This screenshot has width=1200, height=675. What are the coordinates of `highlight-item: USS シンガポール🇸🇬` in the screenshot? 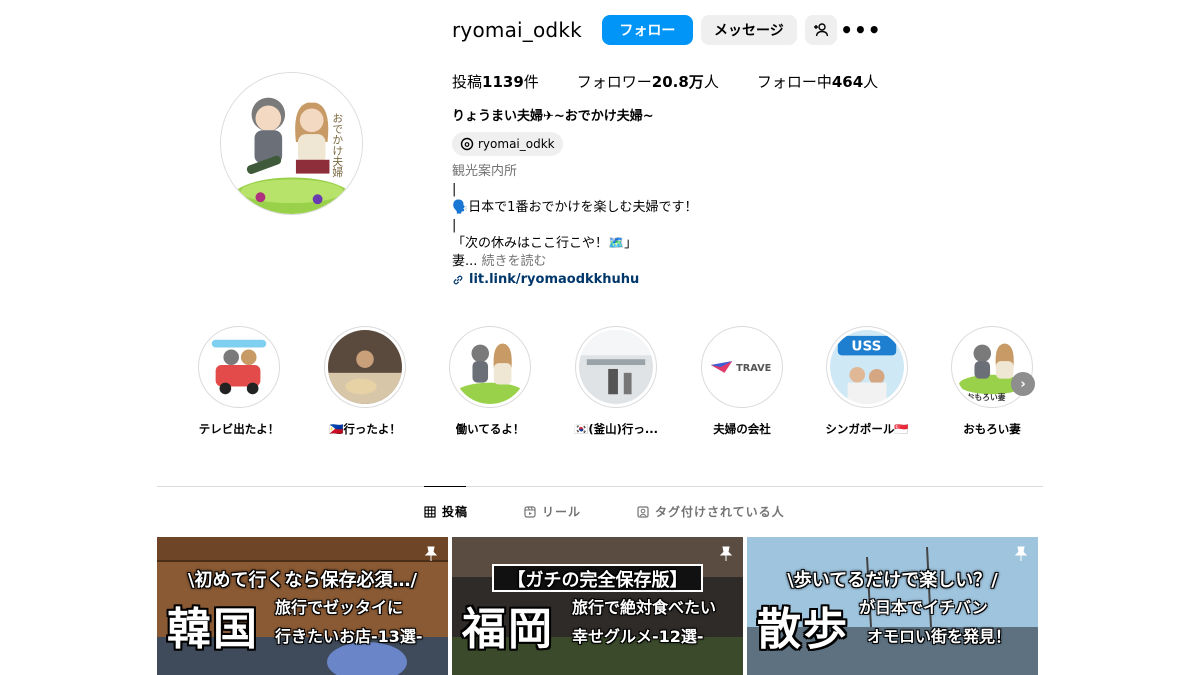 It's located at (867, 381).